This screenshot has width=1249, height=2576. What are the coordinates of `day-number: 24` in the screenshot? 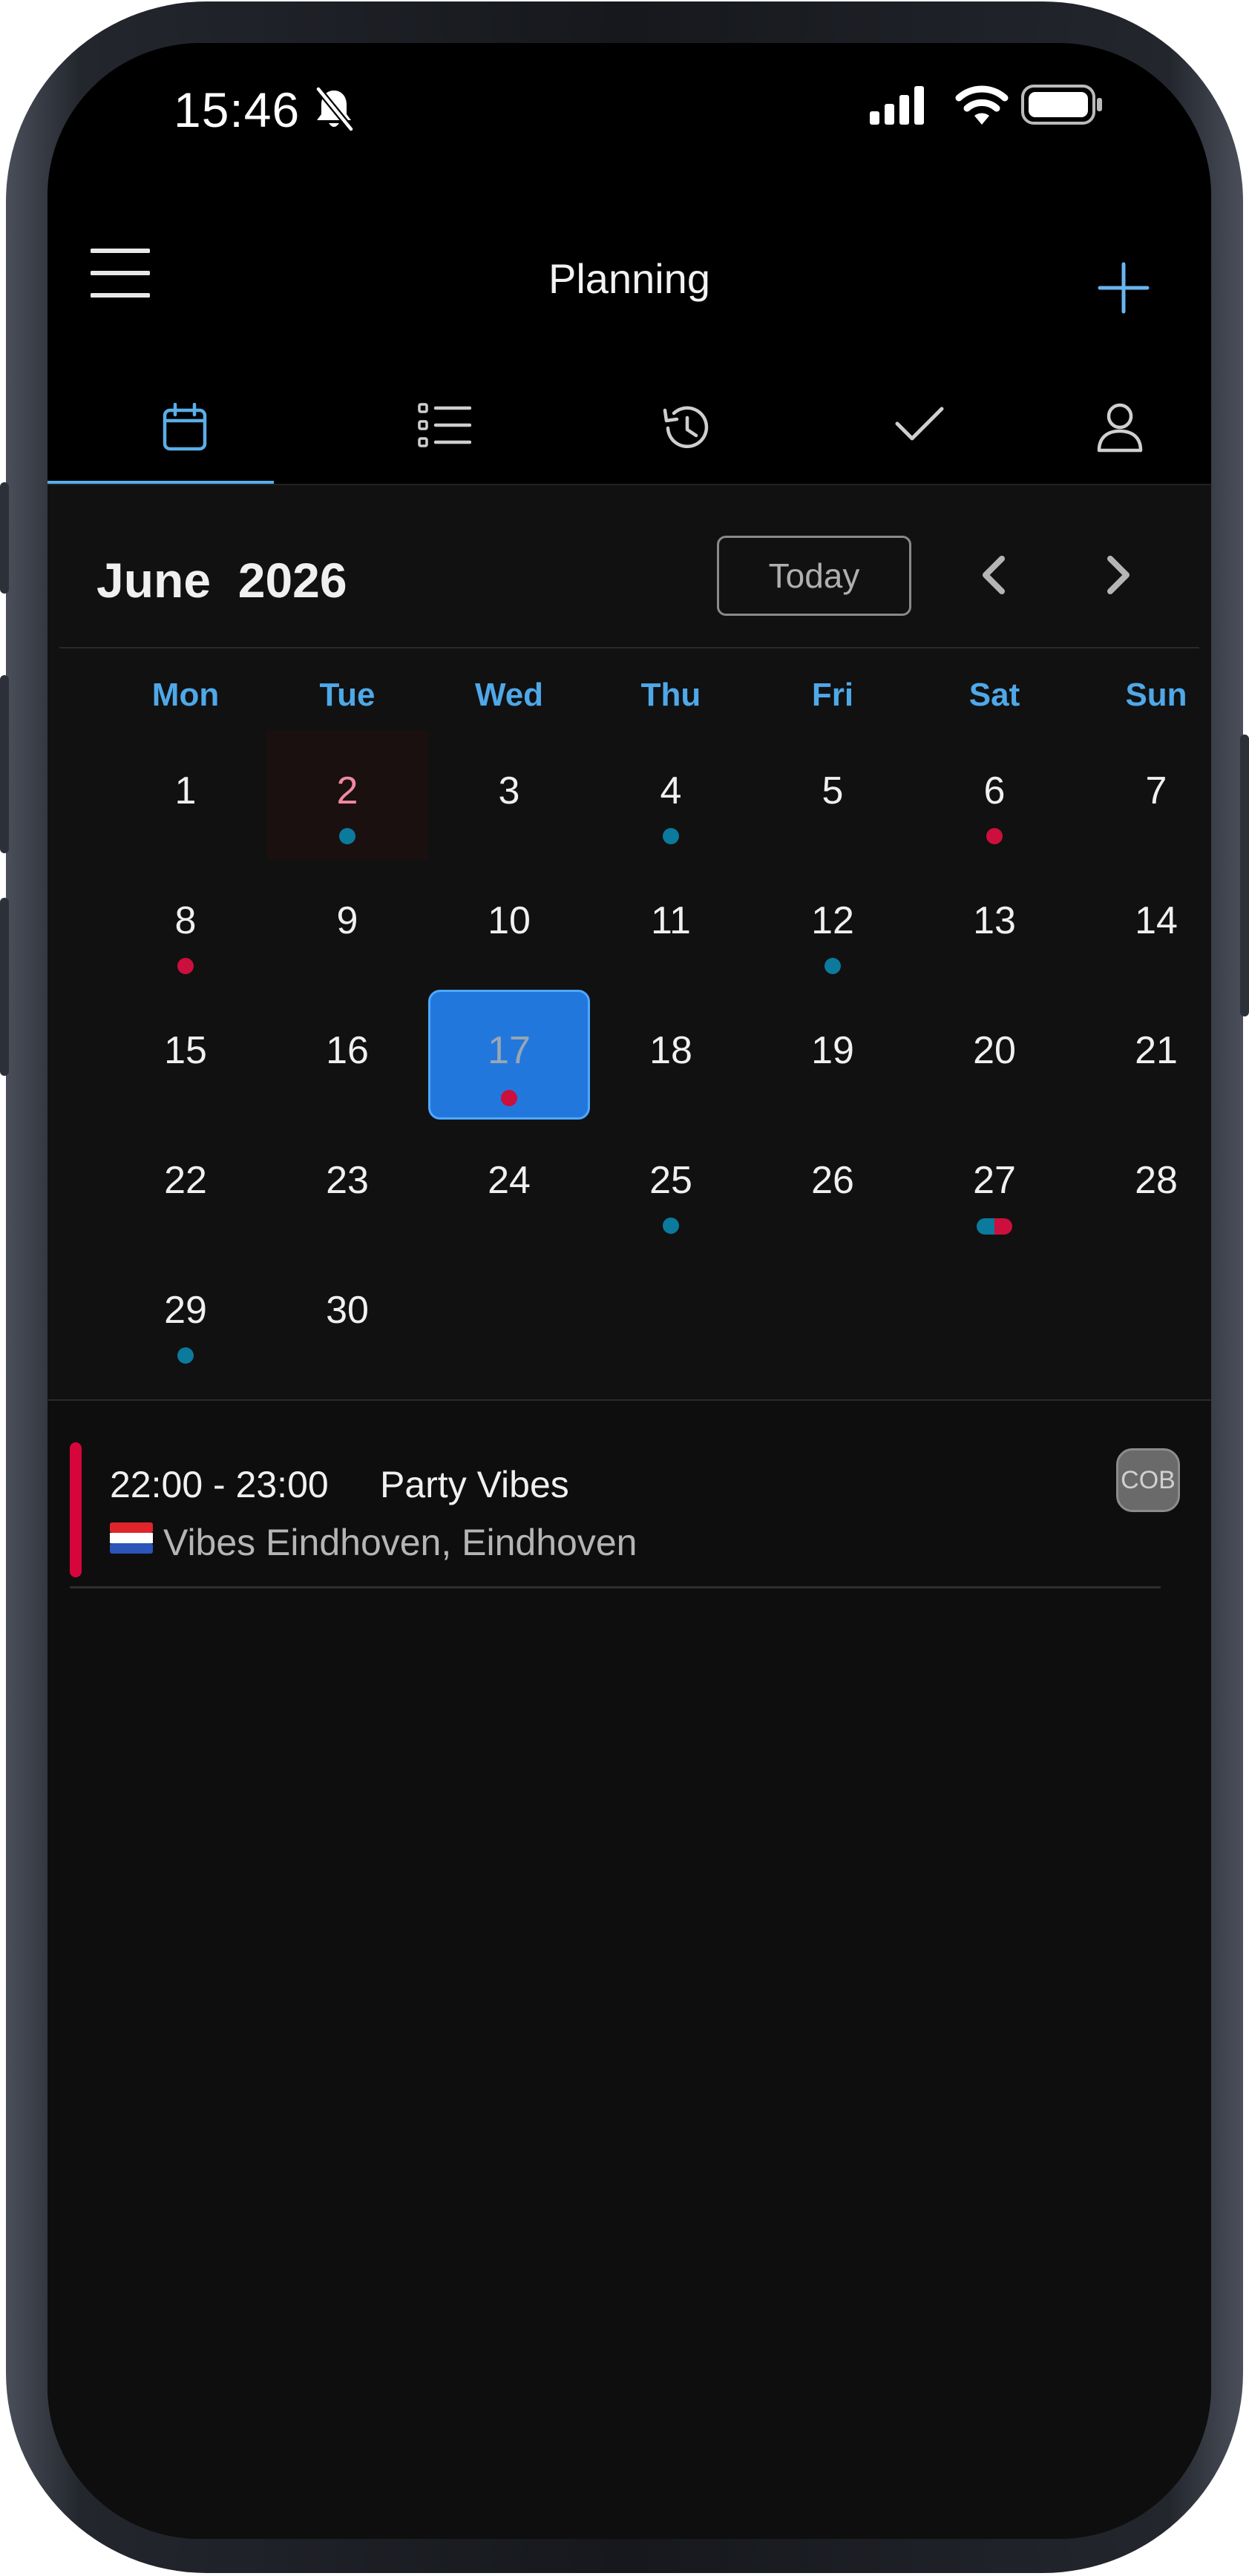 It's located at (509, 1180).